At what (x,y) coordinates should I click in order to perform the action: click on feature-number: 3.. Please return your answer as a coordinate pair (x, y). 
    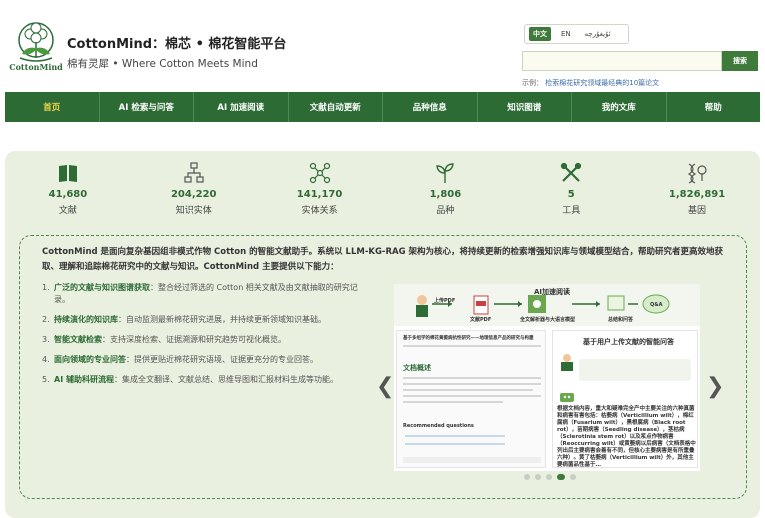
    Looking at the image, I should click on (46, 339).